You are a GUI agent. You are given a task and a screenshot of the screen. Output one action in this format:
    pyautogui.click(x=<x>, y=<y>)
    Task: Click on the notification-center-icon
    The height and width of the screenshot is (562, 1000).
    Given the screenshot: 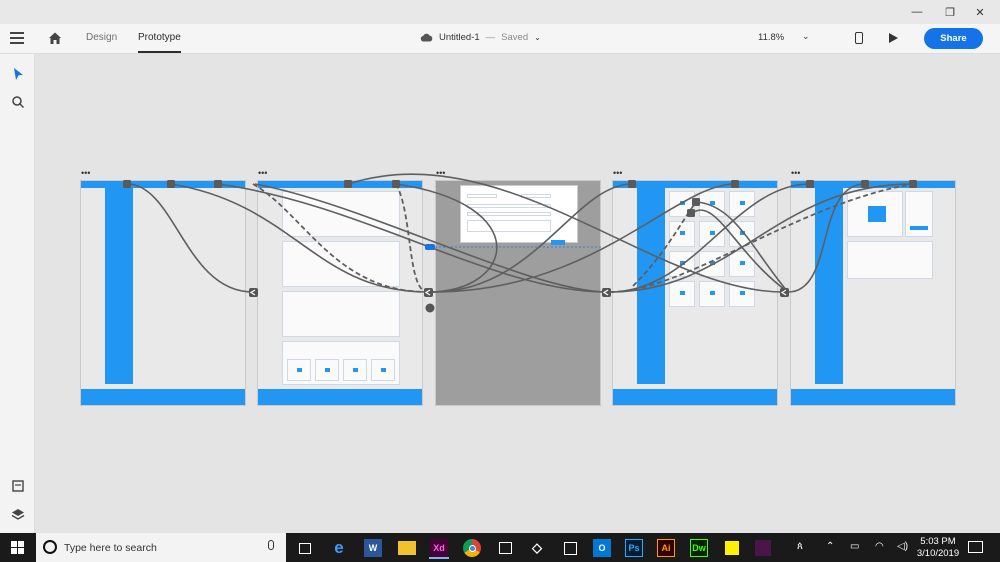 What is the action you would take?
    pyautogui.click(x=975, y=547)
    